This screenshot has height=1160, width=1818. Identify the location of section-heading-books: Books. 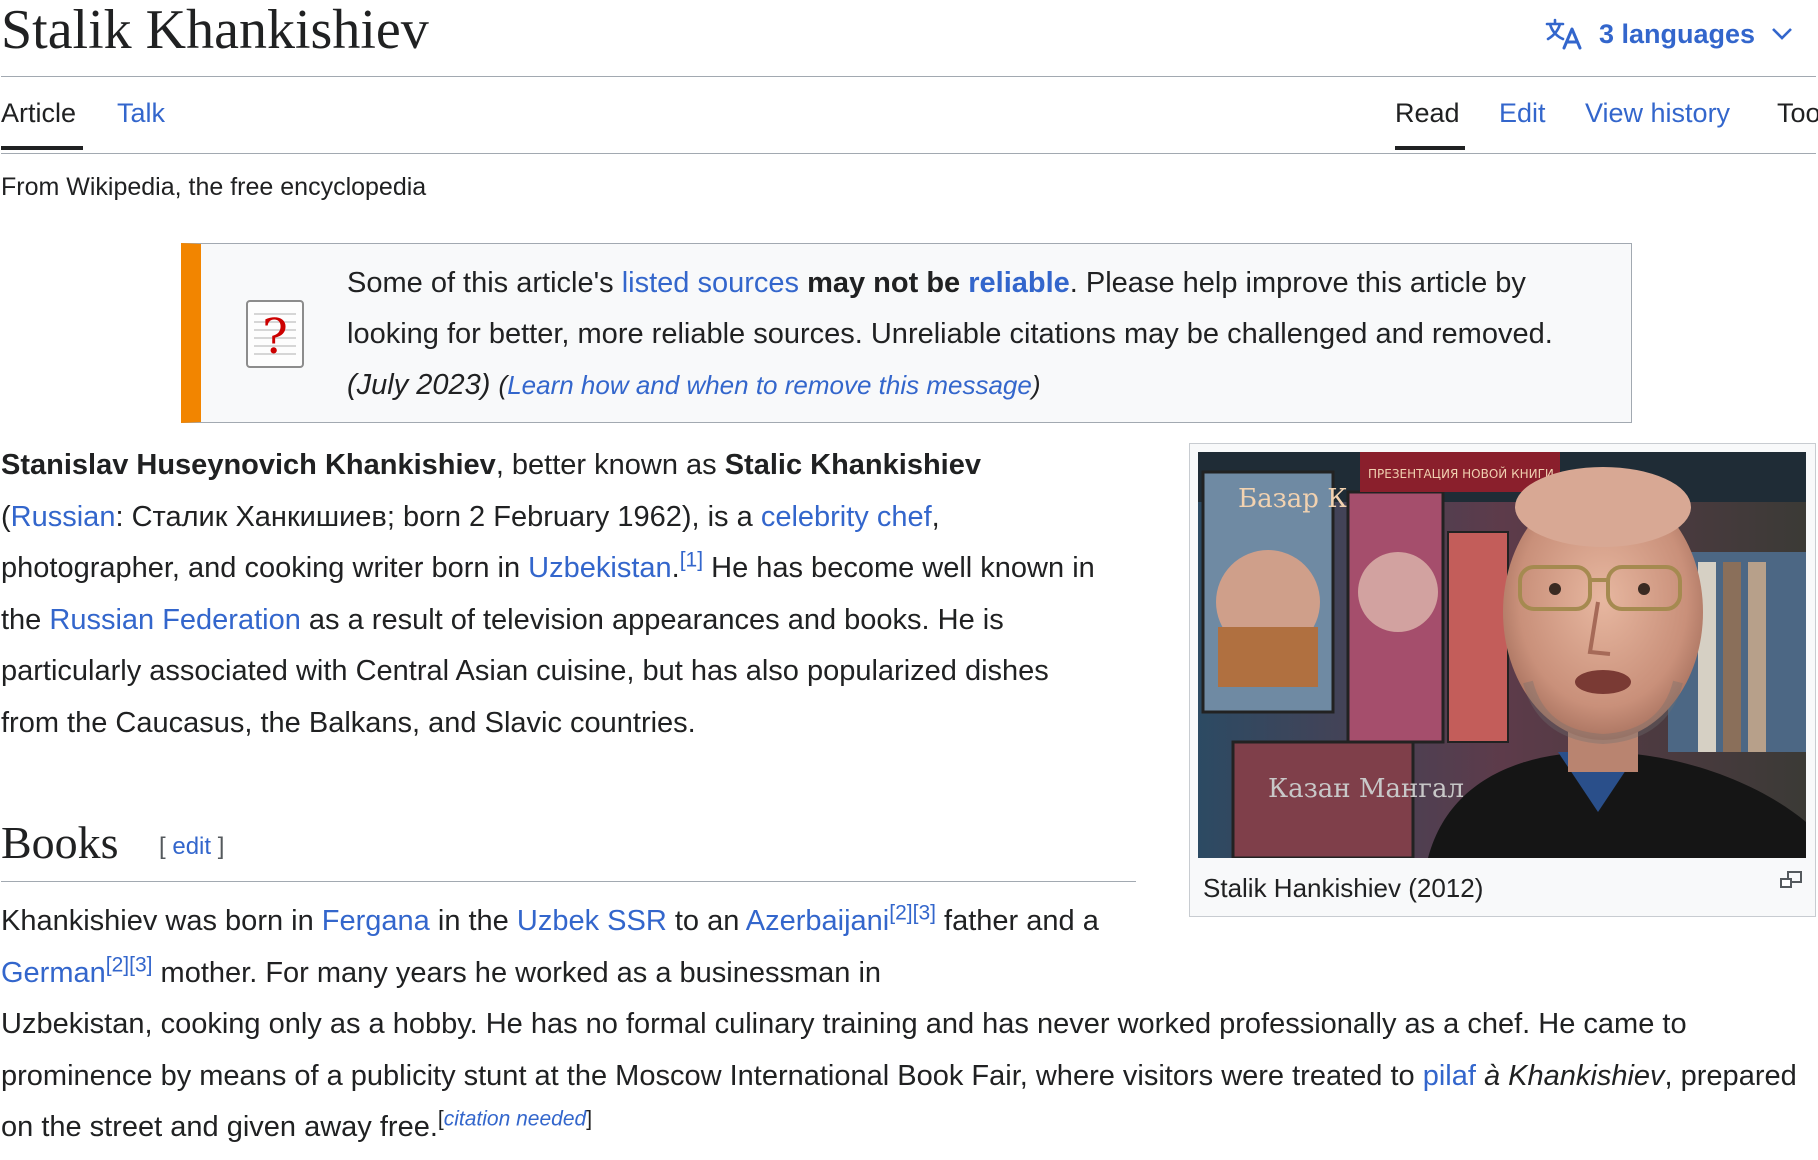
(60, 842).